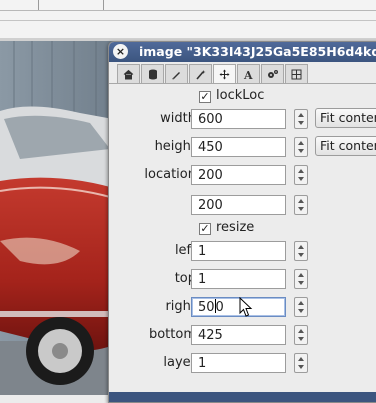  Describe the element at coordinates (170, 174) in the screenshot. I see `location-label: location` at that location.